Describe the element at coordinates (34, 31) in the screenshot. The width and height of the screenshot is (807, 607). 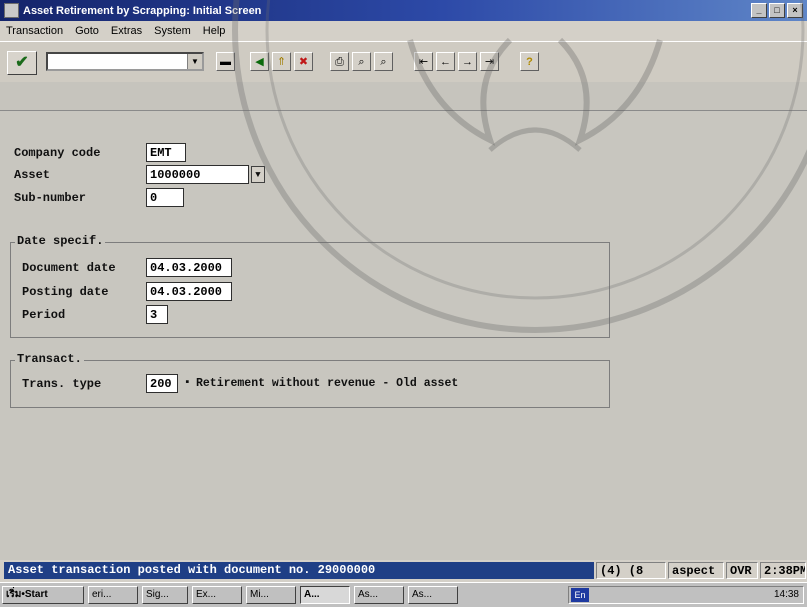
I see `menu-transaction: Transaction` at that location.